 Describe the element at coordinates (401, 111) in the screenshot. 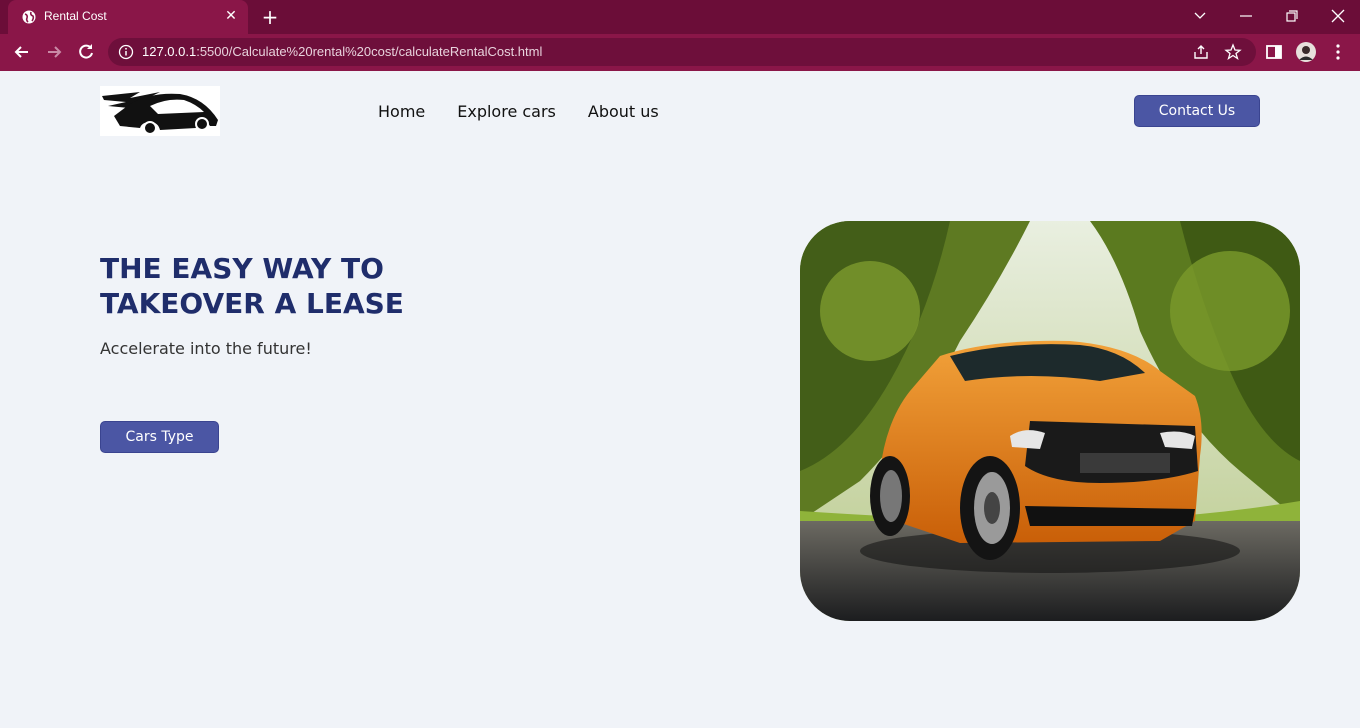

I see `nav-home: Home` at that location.